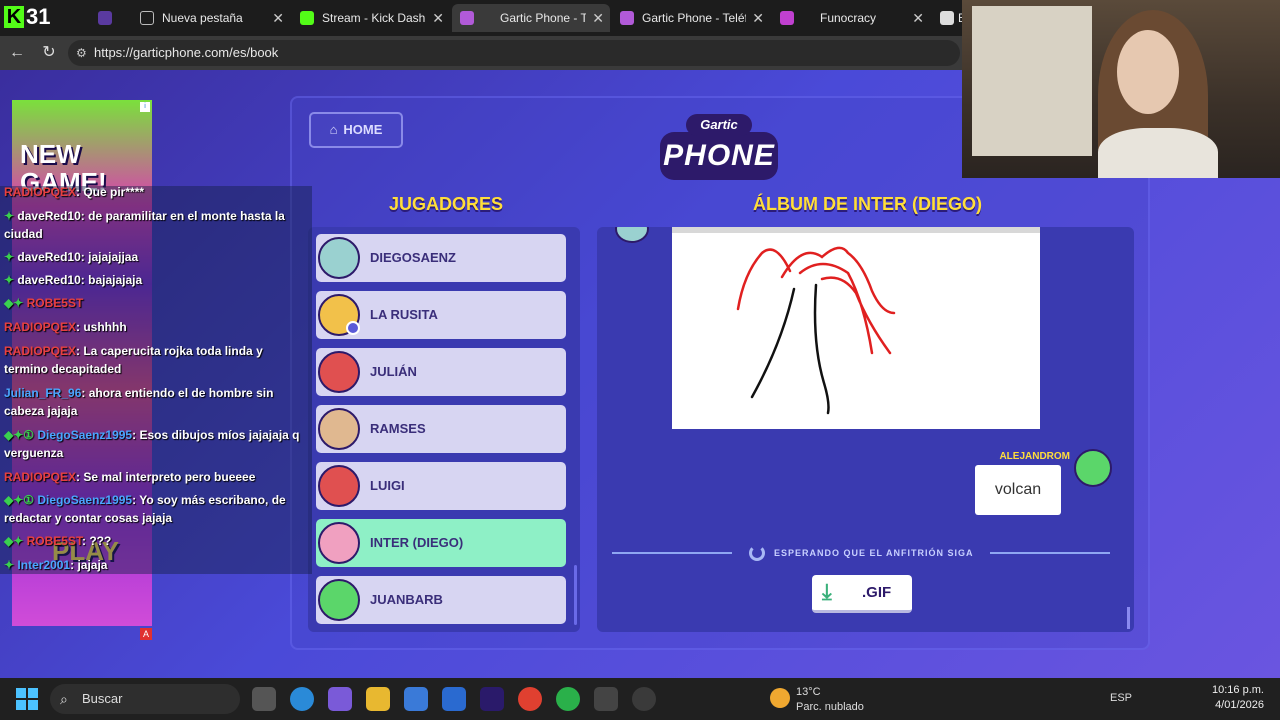 This screenshot has height=720, width=1280. Describe the element at coordinates (44, 303) in the screenshot. I see `chat-message: ◆✦ ROBE5ST` at that location.